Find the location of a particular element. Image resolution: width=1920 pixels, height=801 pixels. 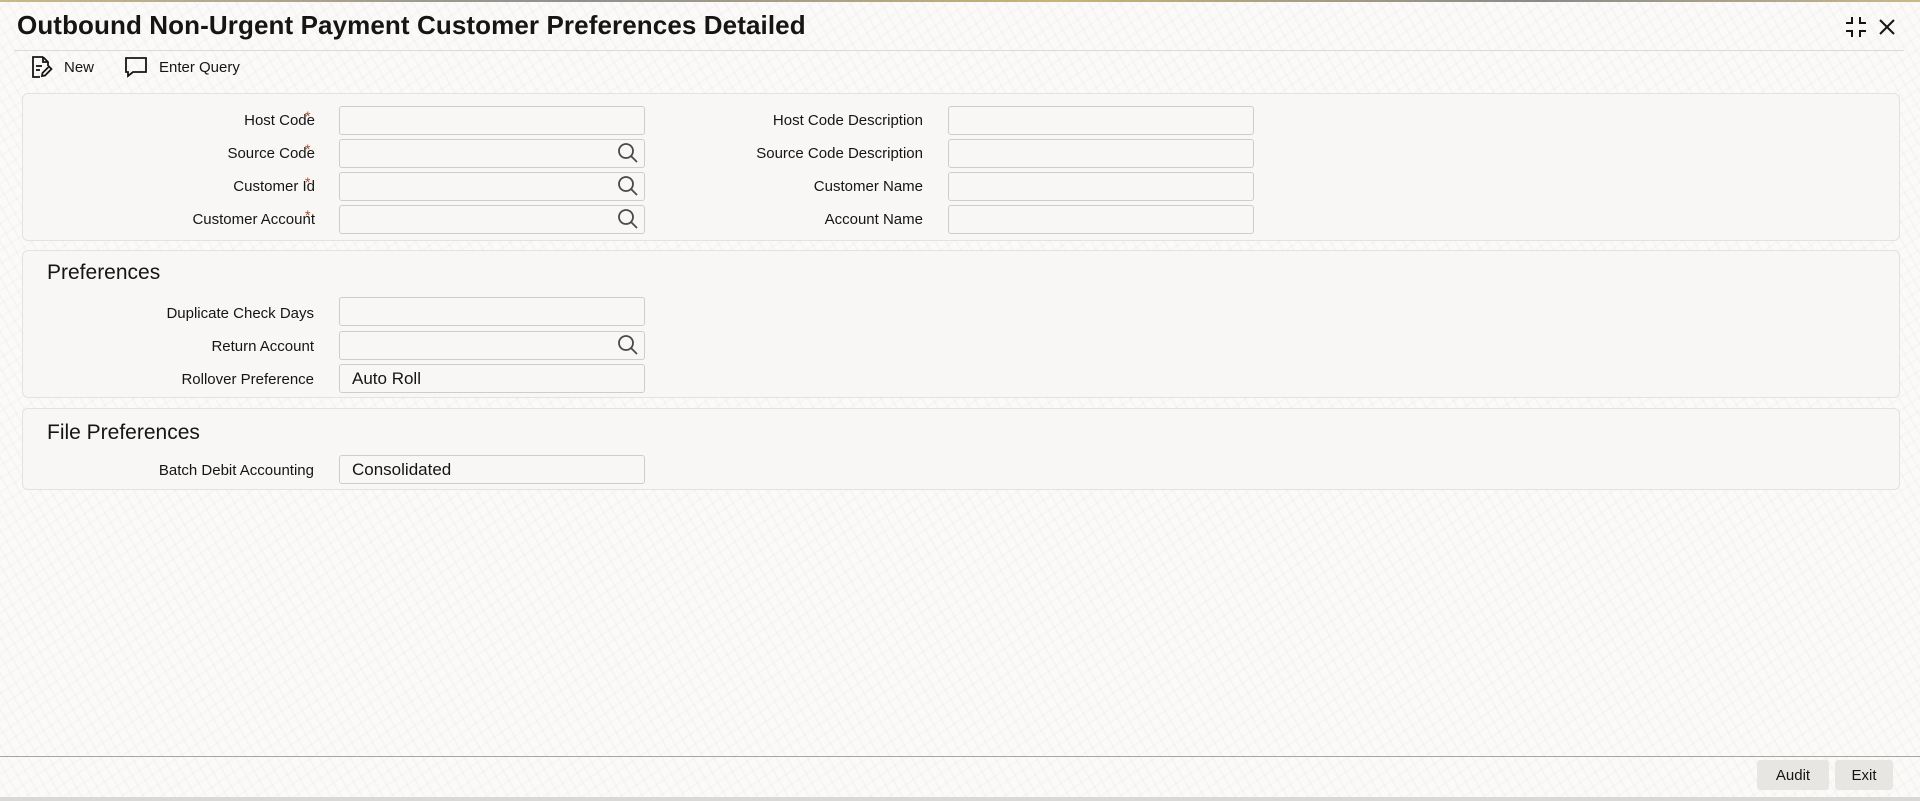

new-document-icon is located at coordinates (41, 67).